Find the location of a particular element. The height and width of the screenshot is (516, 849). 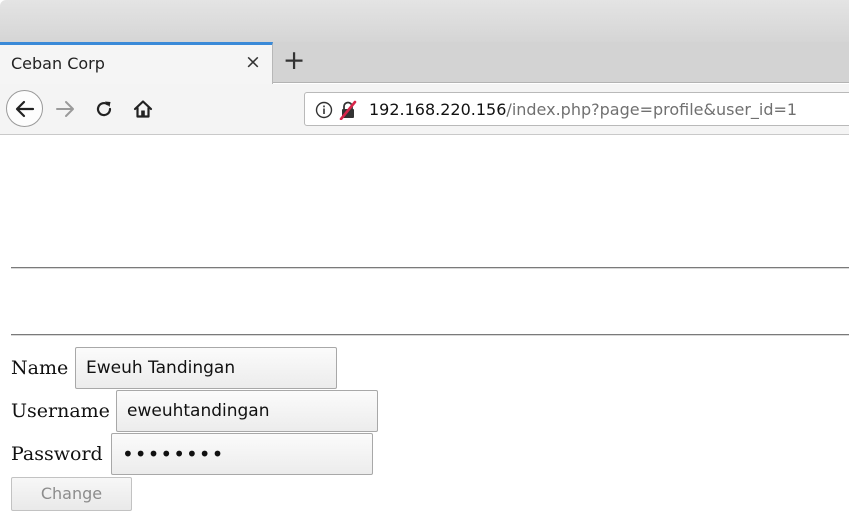

arrow-left-icon is located at coordinates (24, 108).